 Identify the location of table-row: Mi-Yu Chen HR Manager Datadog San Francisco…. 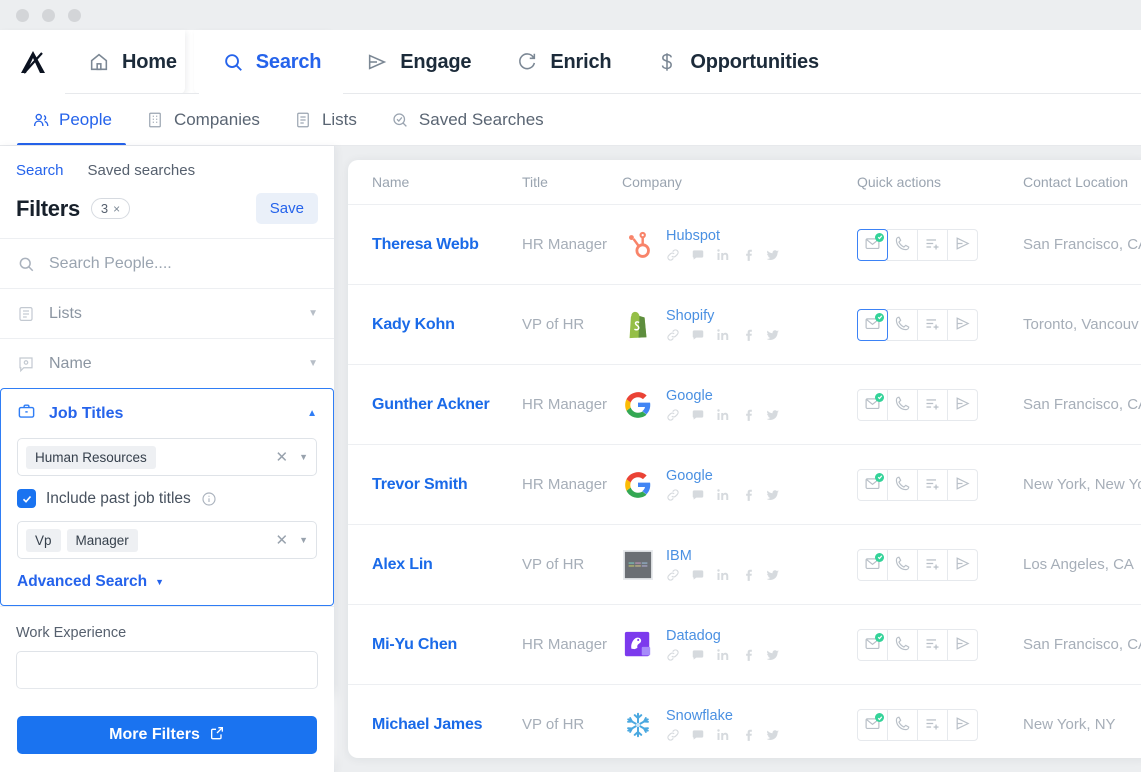
(744, 645).